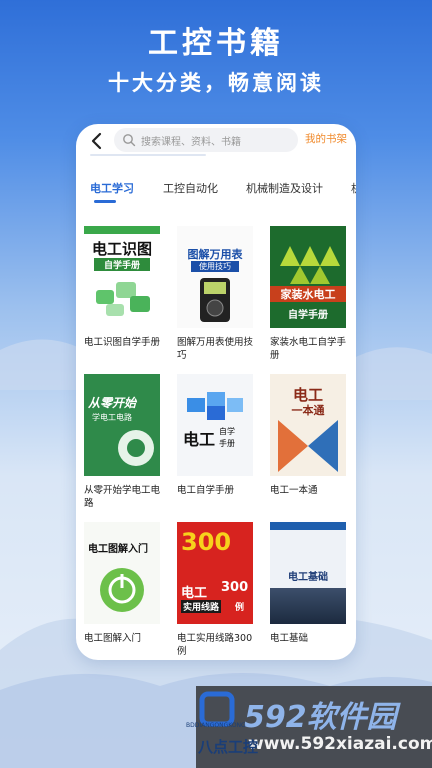 The width and height of the screenshot is (432, 768). I want to click on book-cover: 家装水电工 自学手册, so click(308, 277).